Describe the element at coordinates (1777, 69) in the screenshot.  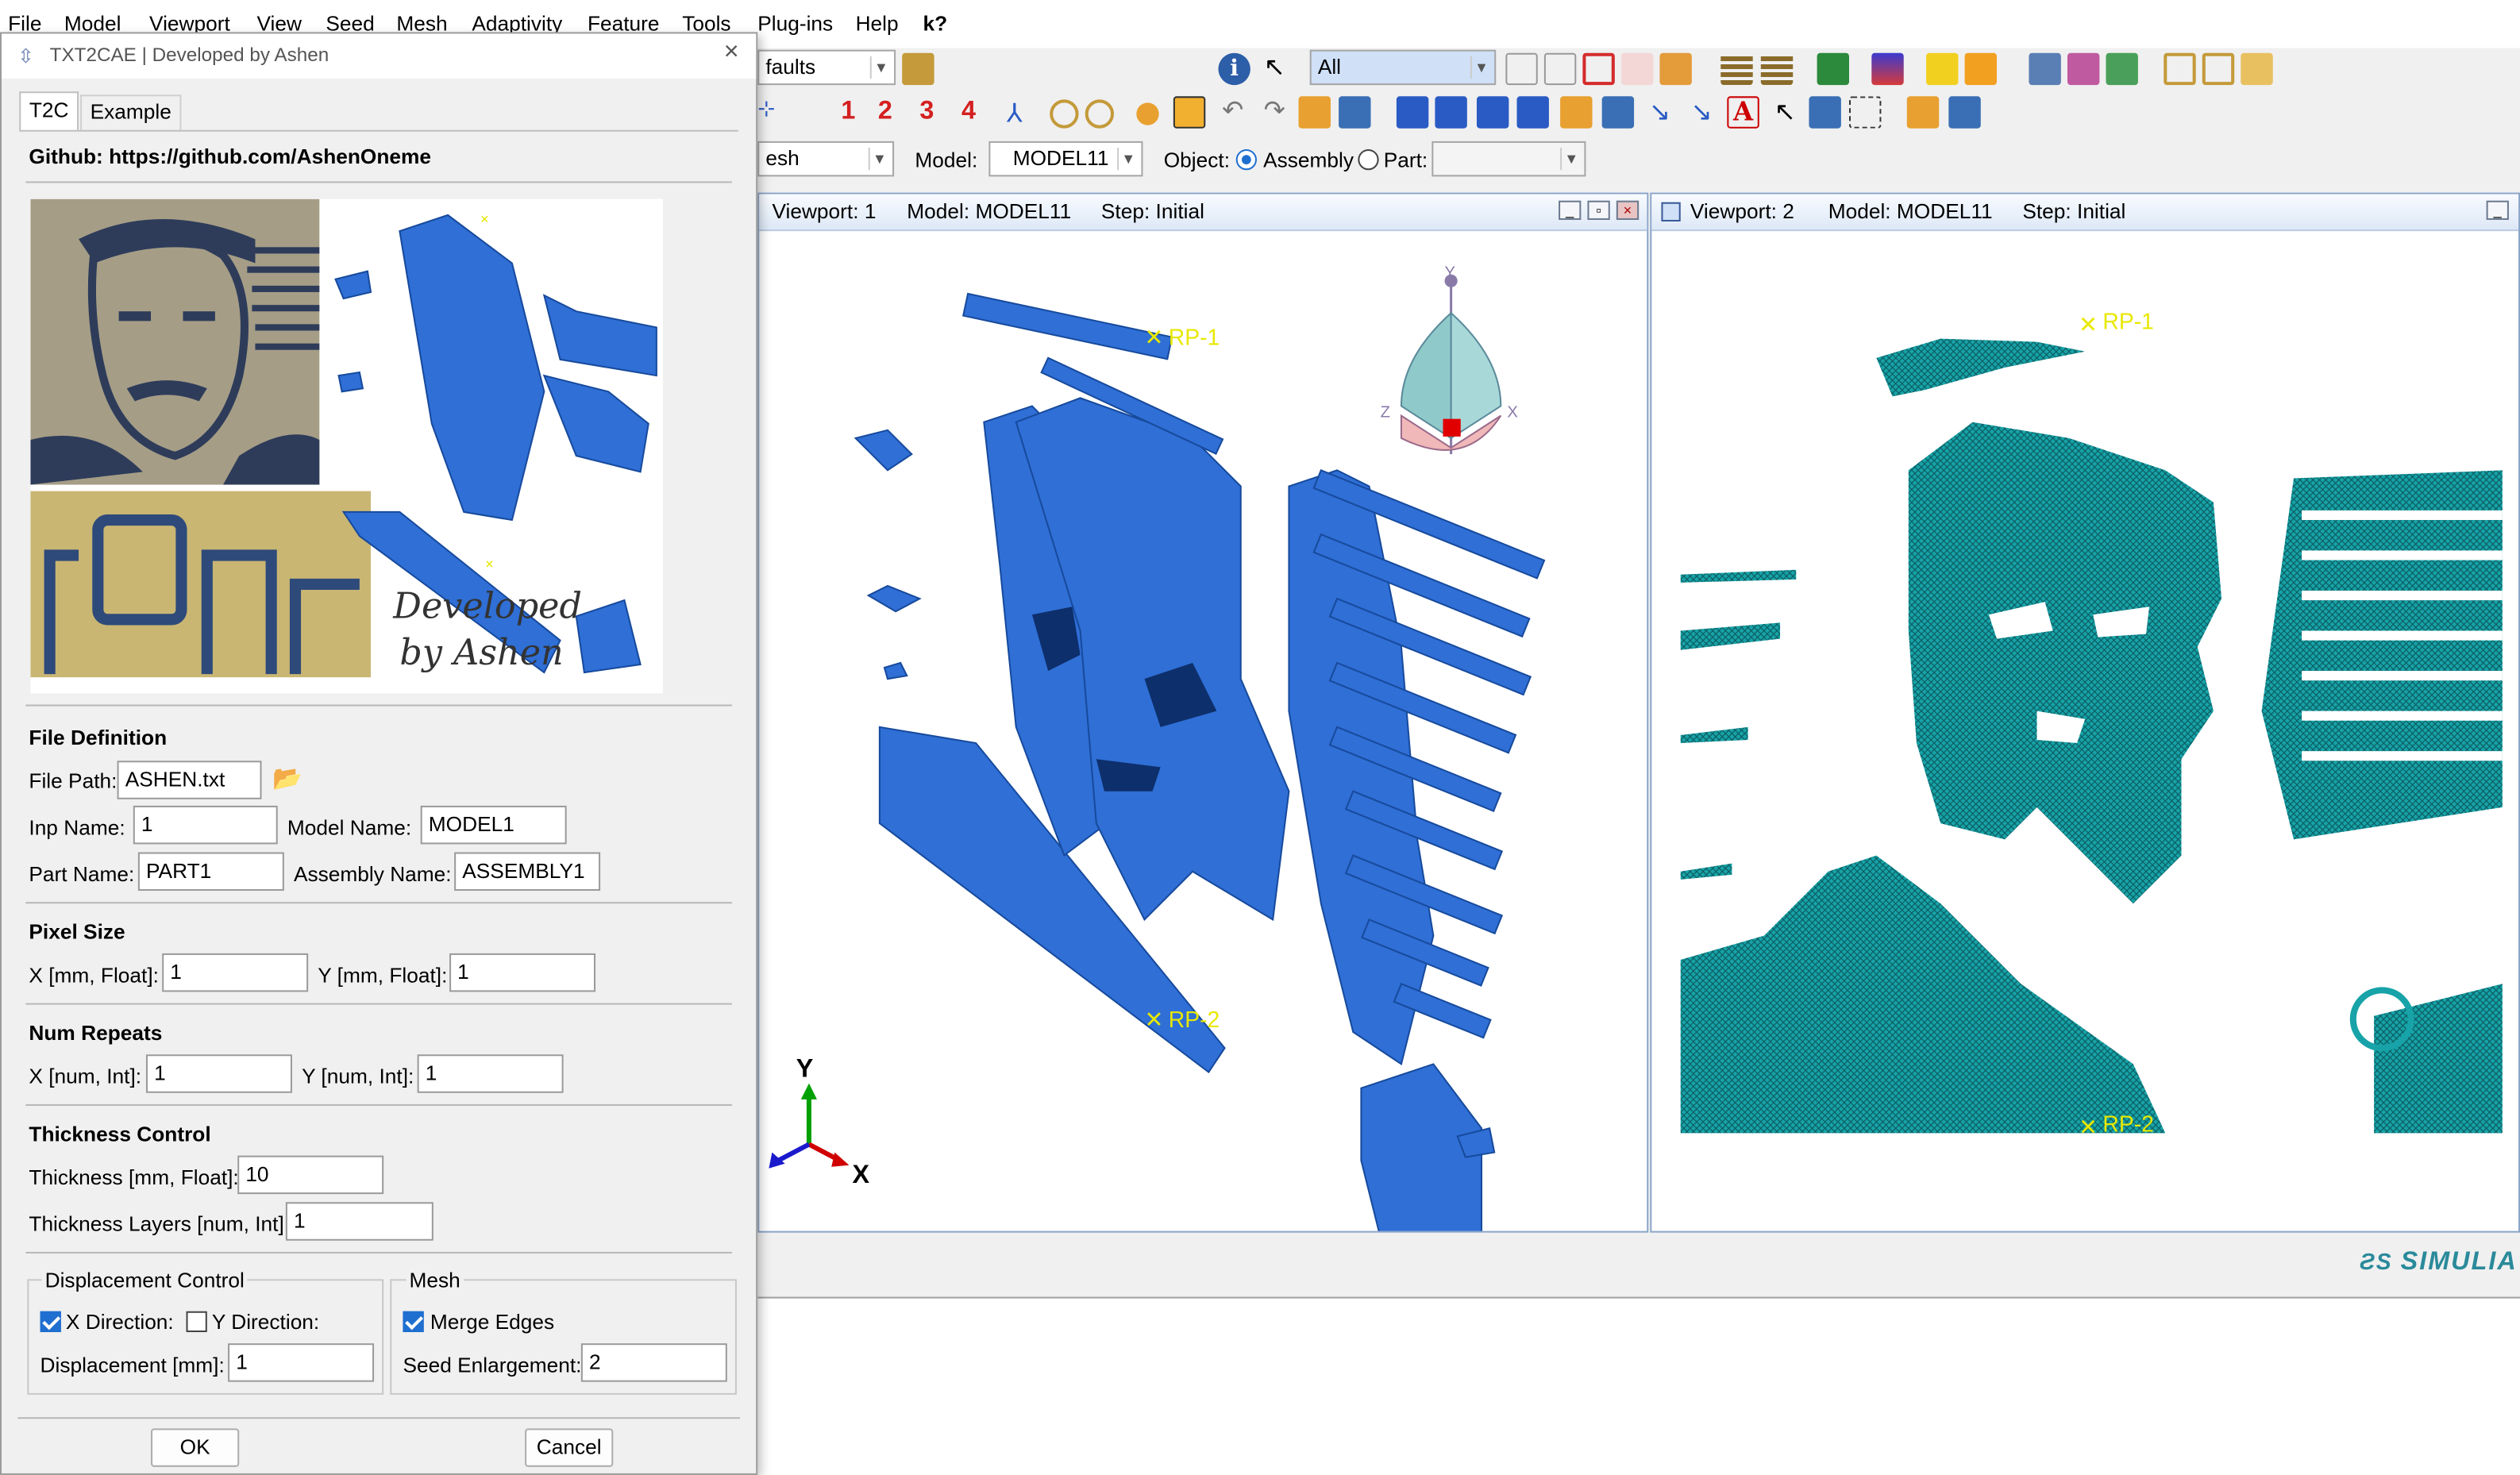
I see `seed-part-icon` at that location.